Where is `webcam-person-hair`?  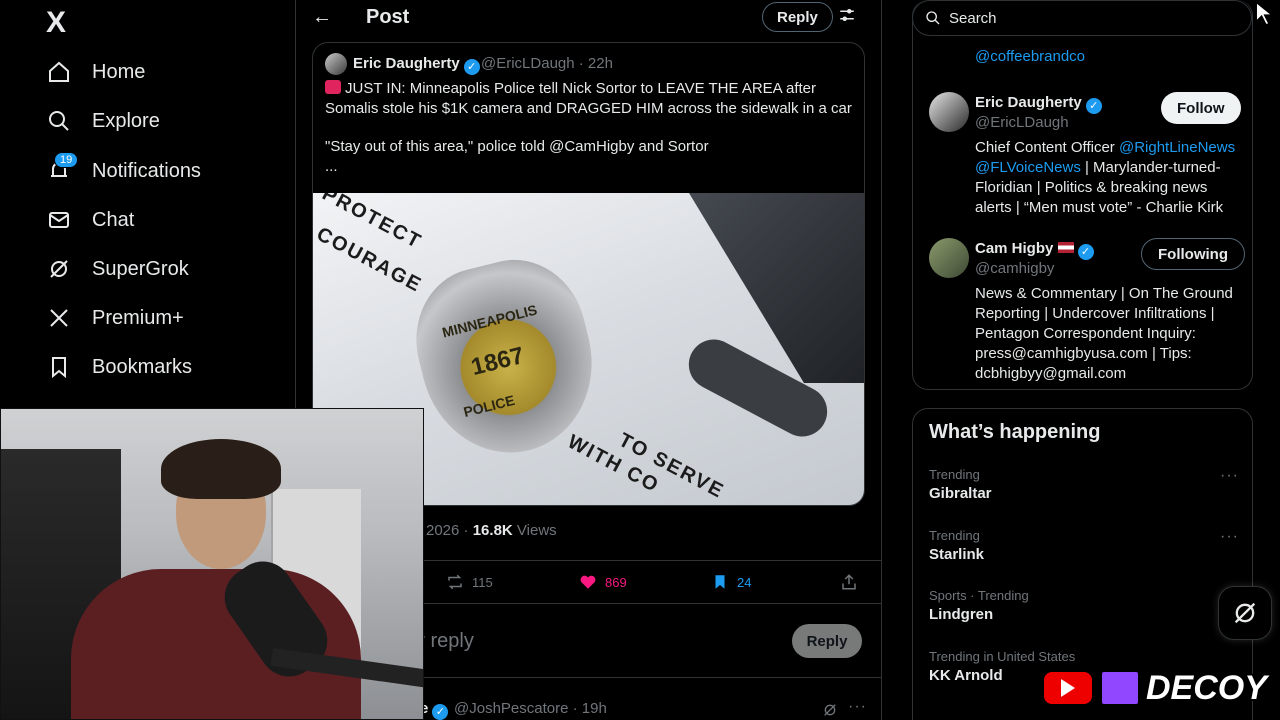 webcam-person-hair is located at coordinates (221, 469).